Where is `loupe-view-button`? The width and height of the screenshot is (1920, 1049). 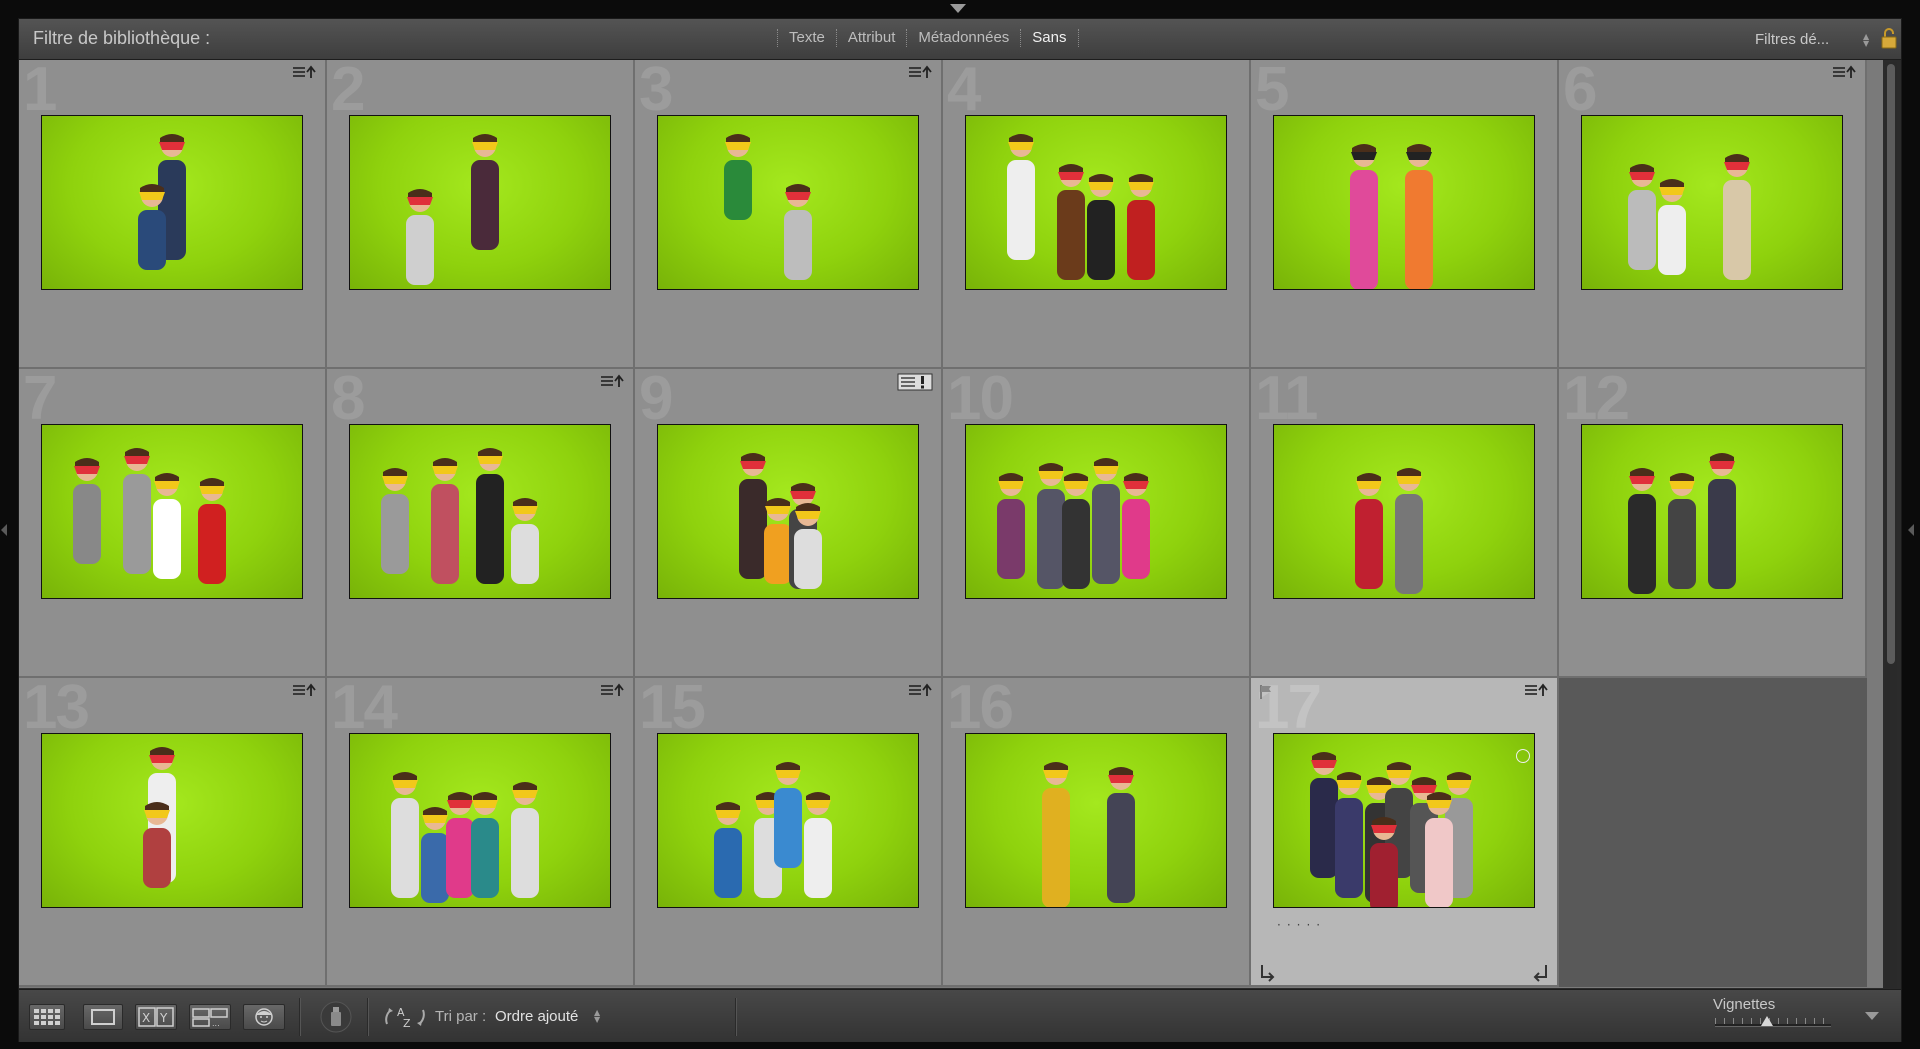
loupe-view-button is located at coordinates (103, 1017).